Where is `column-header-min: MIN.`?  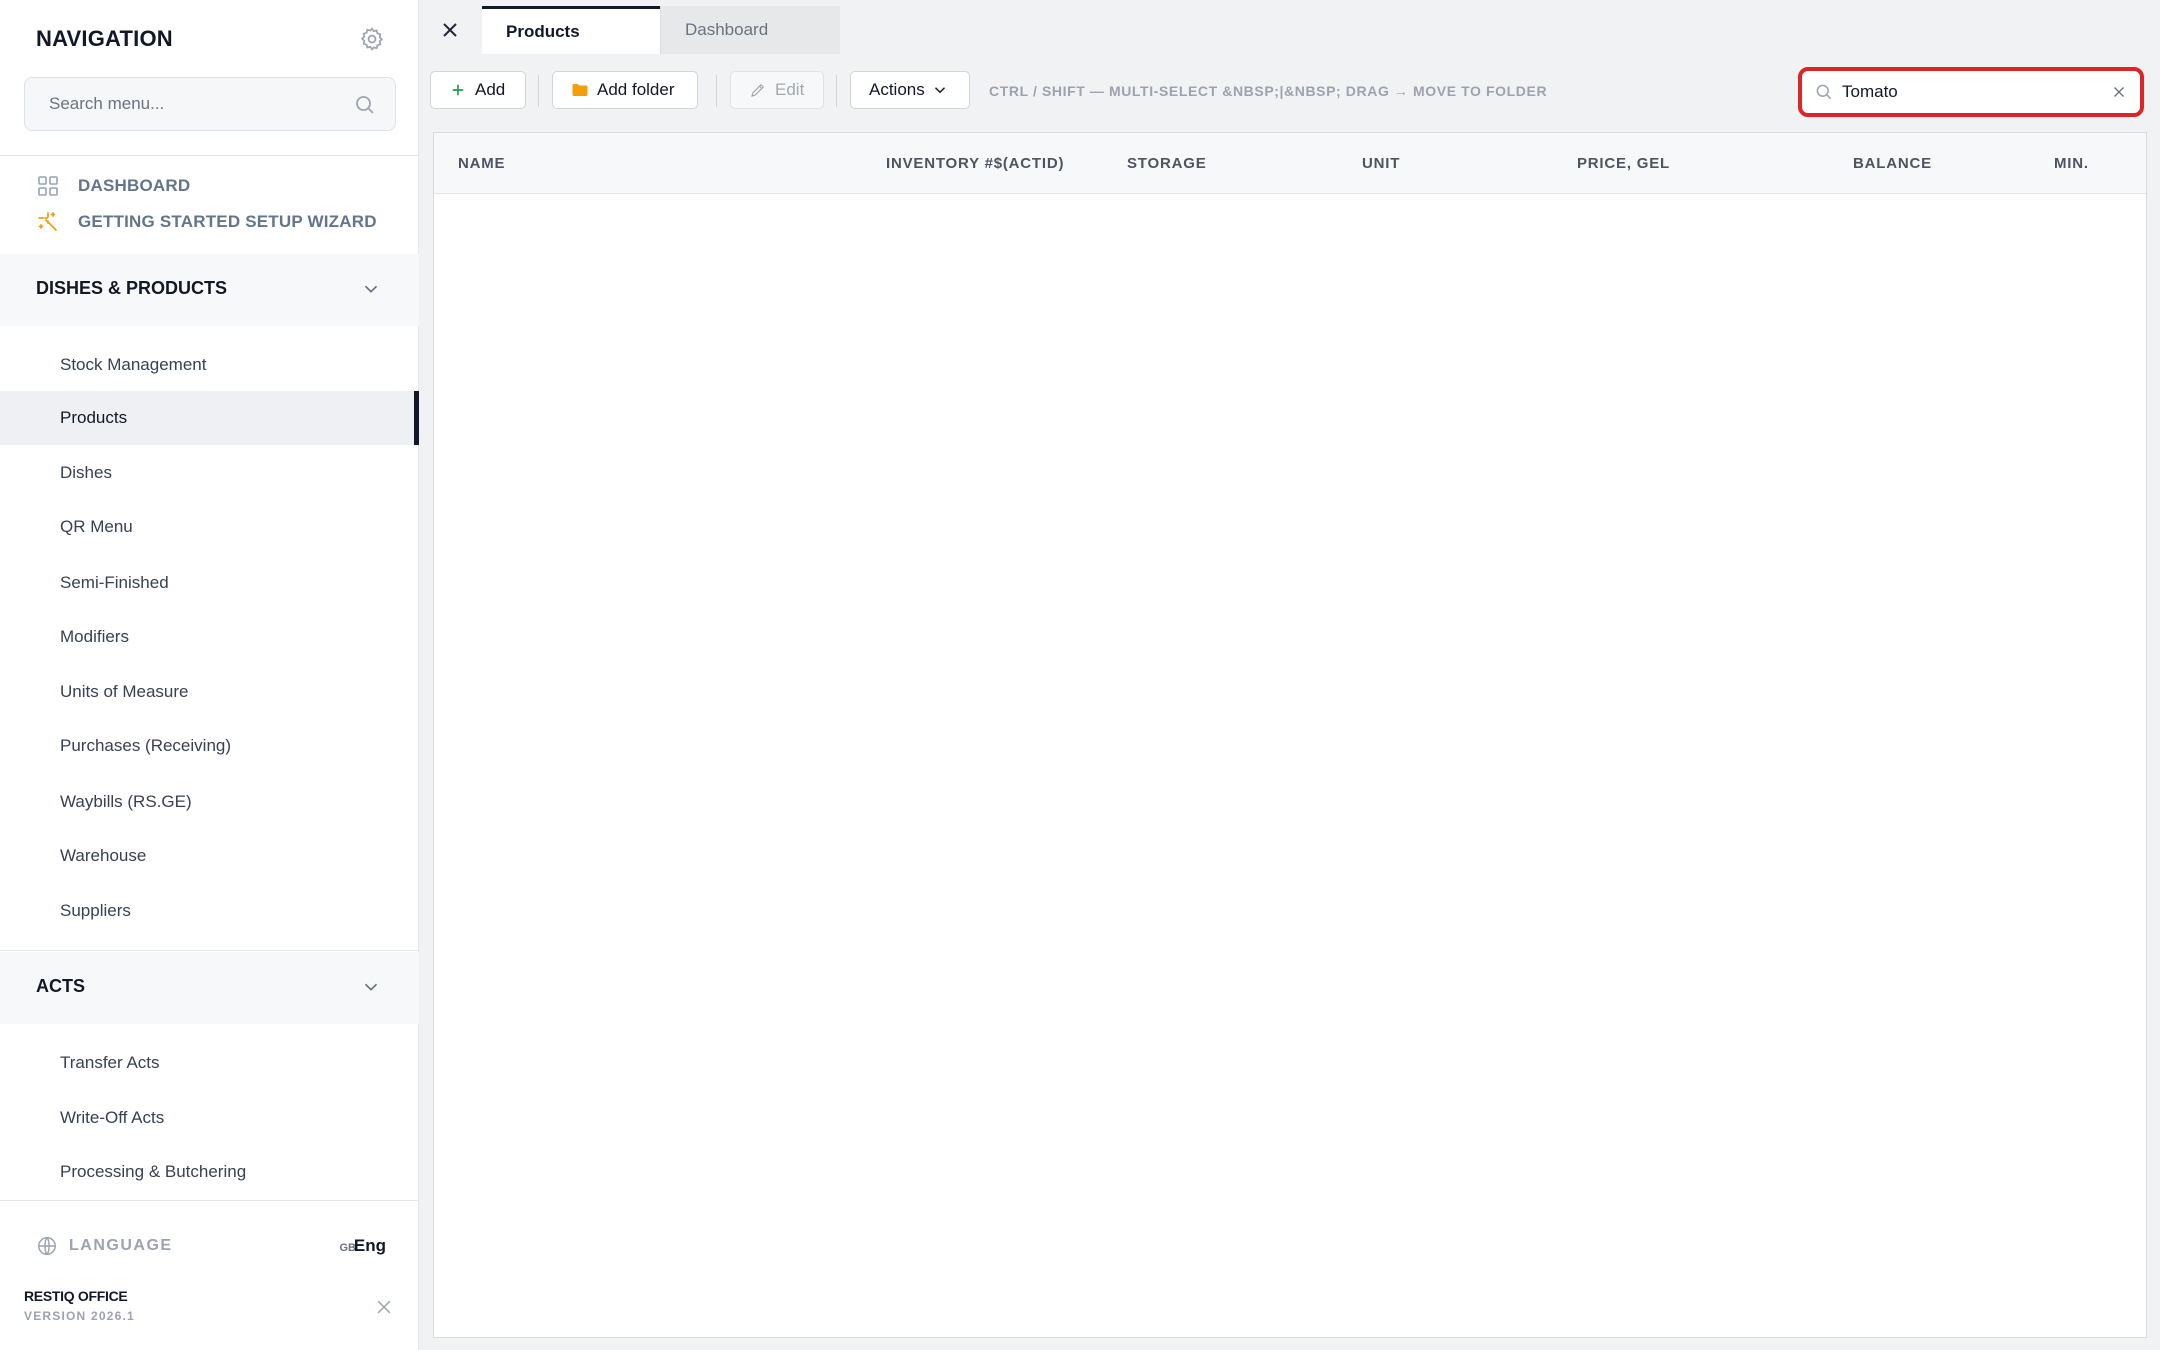
column-header-min: MIN. is located at coordinates (2071, 163).